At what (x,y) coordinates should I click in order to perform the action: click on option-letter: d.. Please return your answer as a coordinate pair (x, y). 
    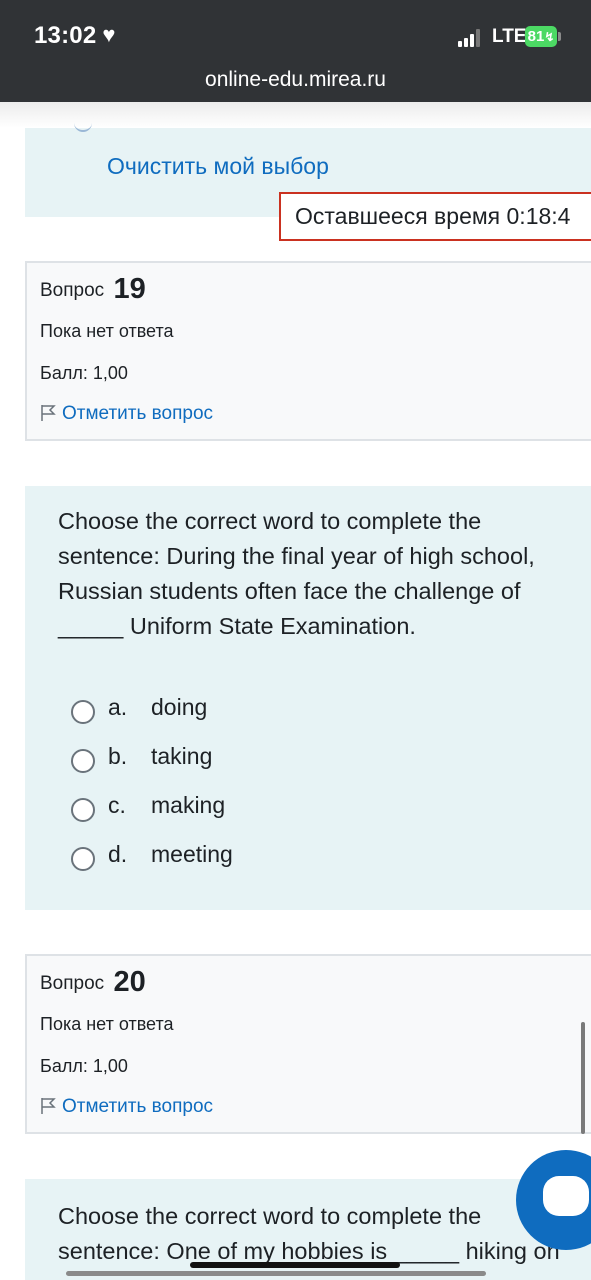
    Looking at the image, I should click on (118, 854).